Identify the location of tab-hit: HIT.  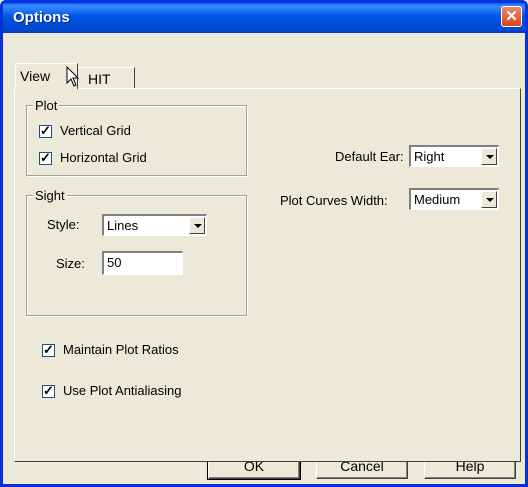
(106, 78).